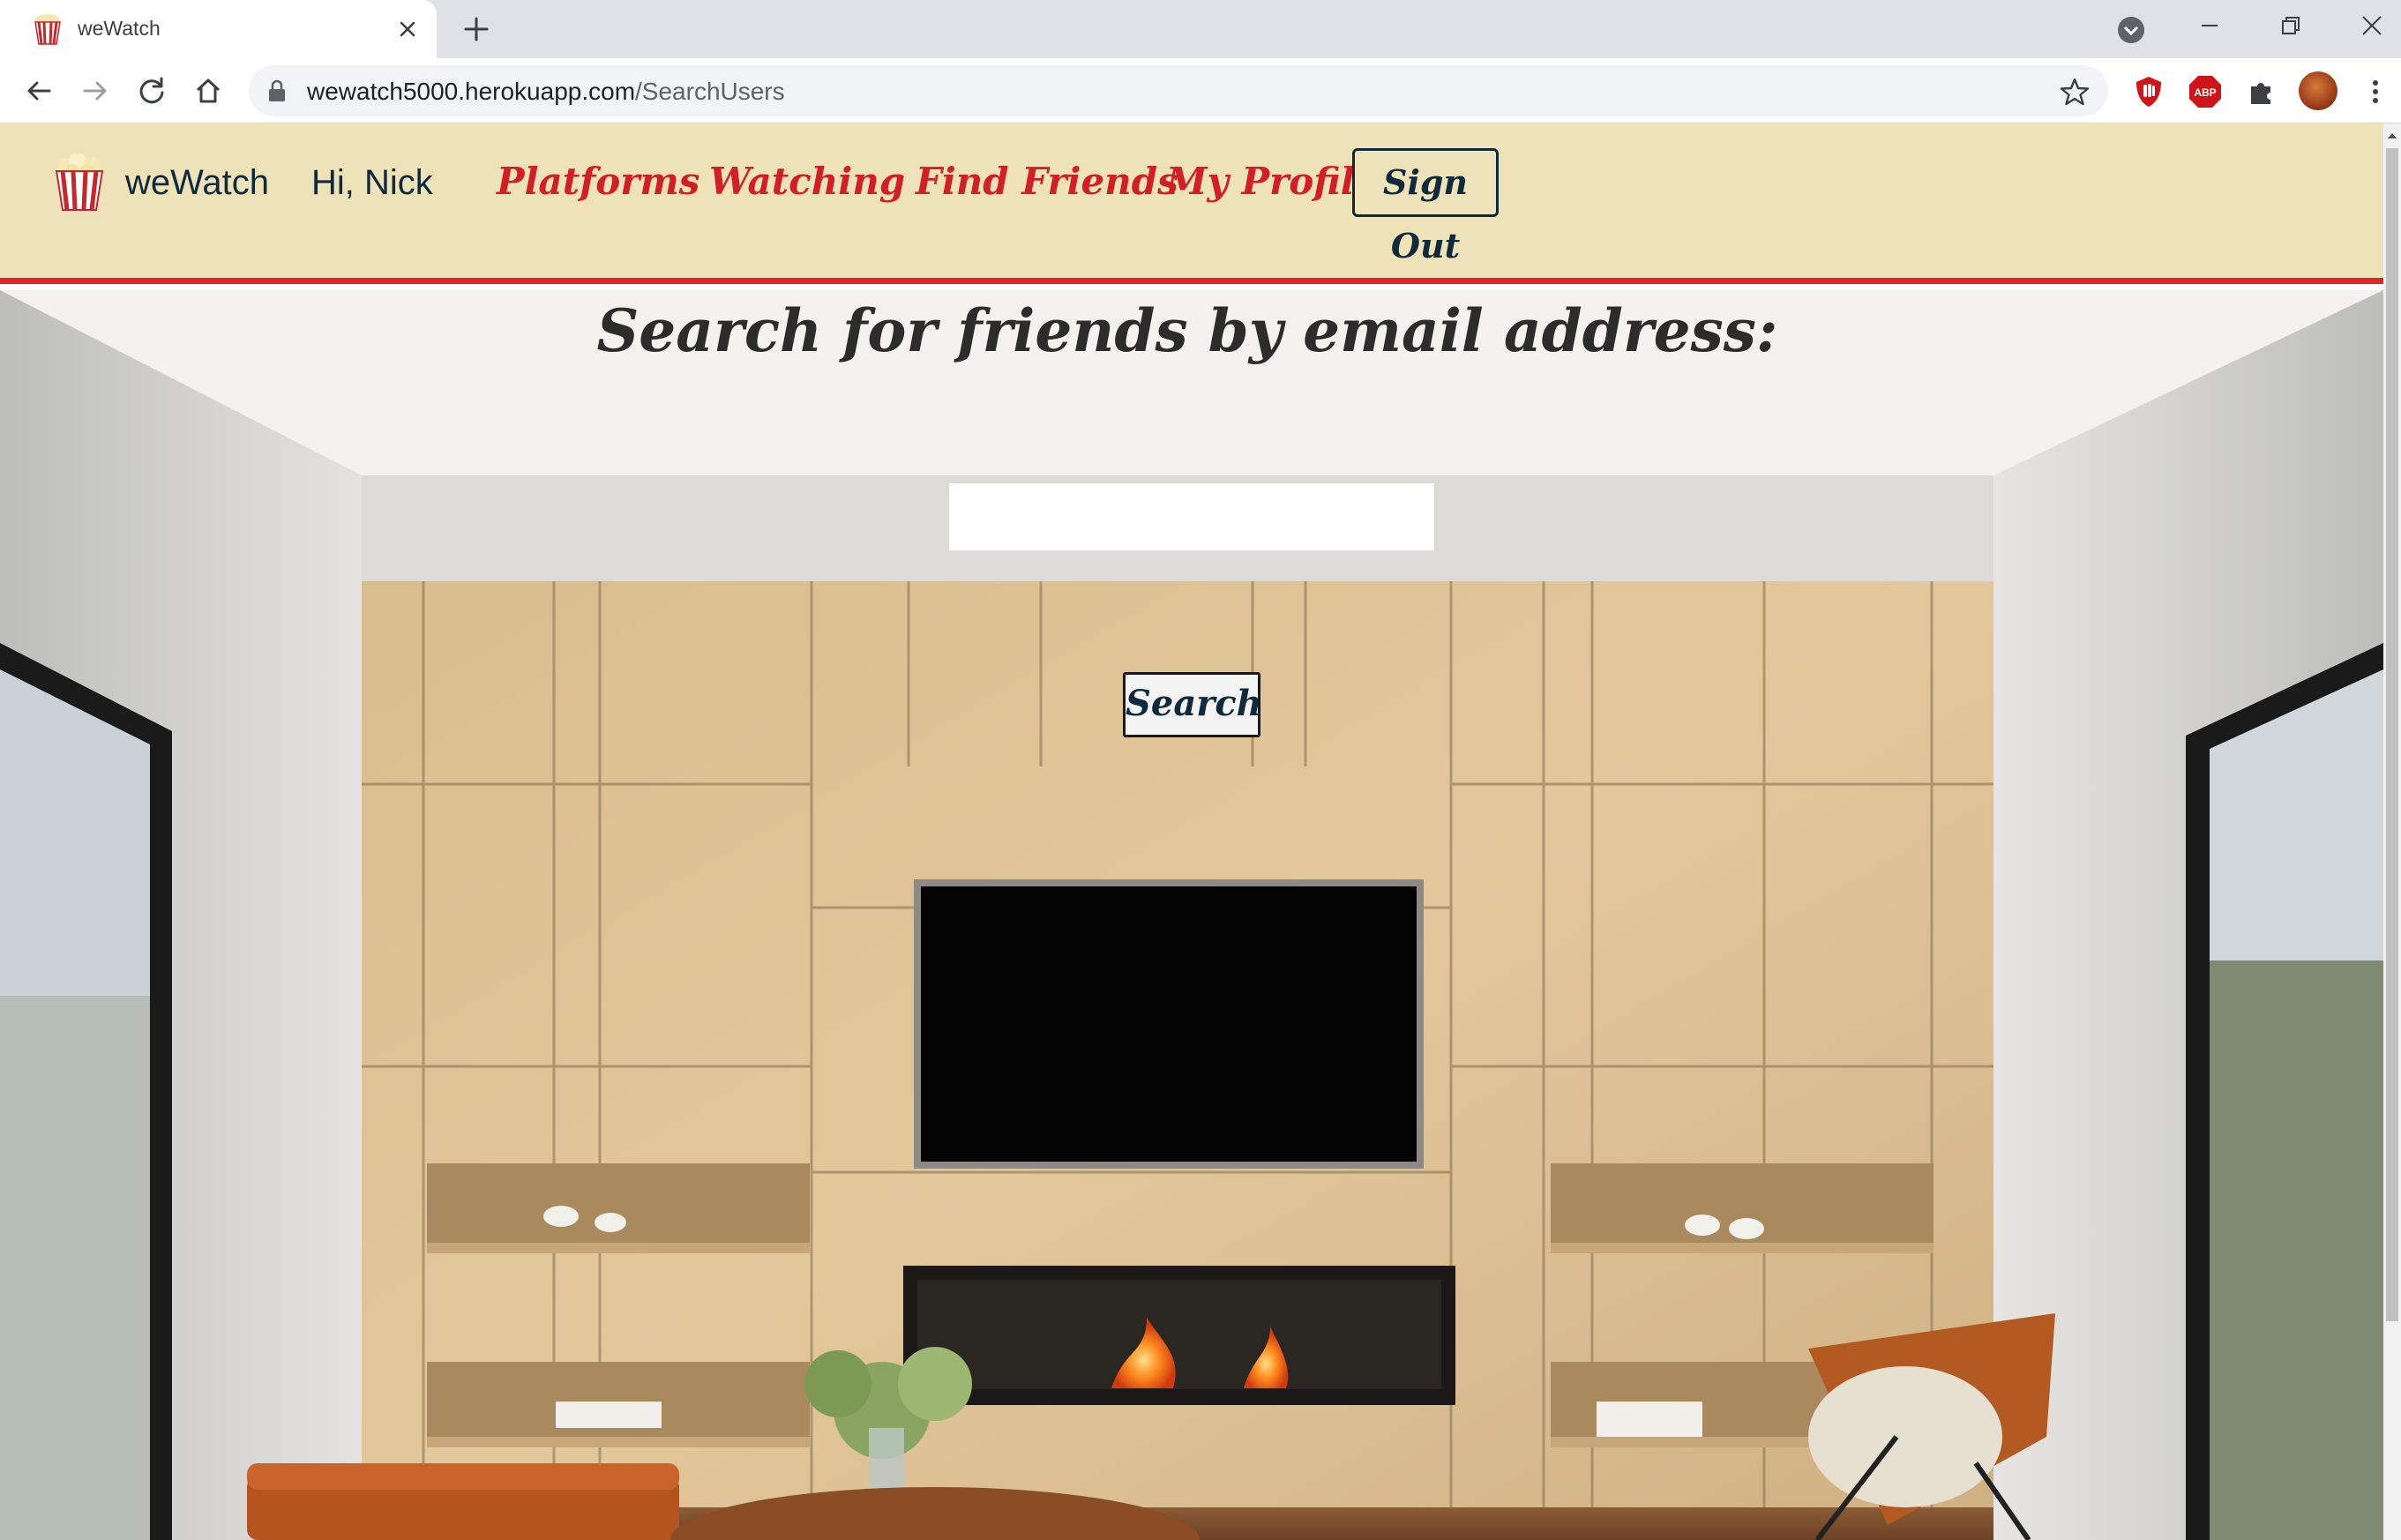 Image resolution: width=2401 pixels, height=1540 pixels. What do you see at coordinates (2148, 91) in the screenshot?
I see `ublock-icon` at bounding box center [2148, 91].